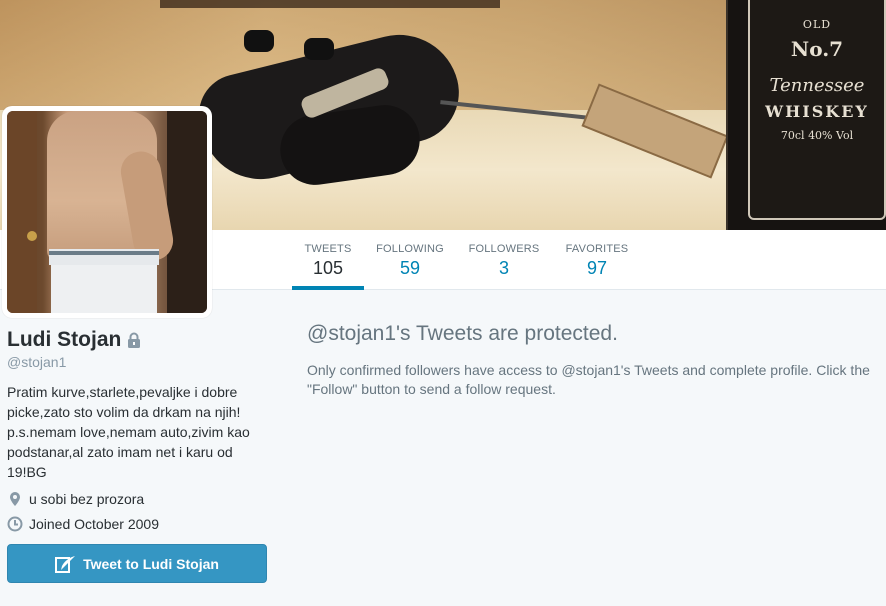  Describe the element at coordinates (817, 49) in the screenshot. I see `bottle-label-line: No.7` at that location.